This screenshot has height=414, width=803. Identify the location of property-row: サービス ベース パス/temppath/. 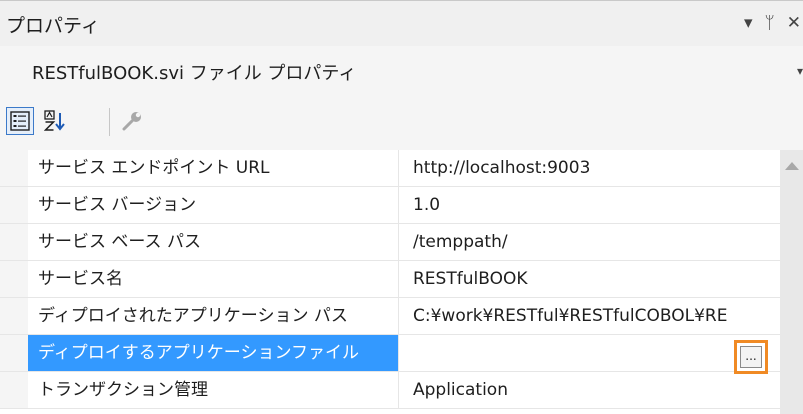
(390, 242).